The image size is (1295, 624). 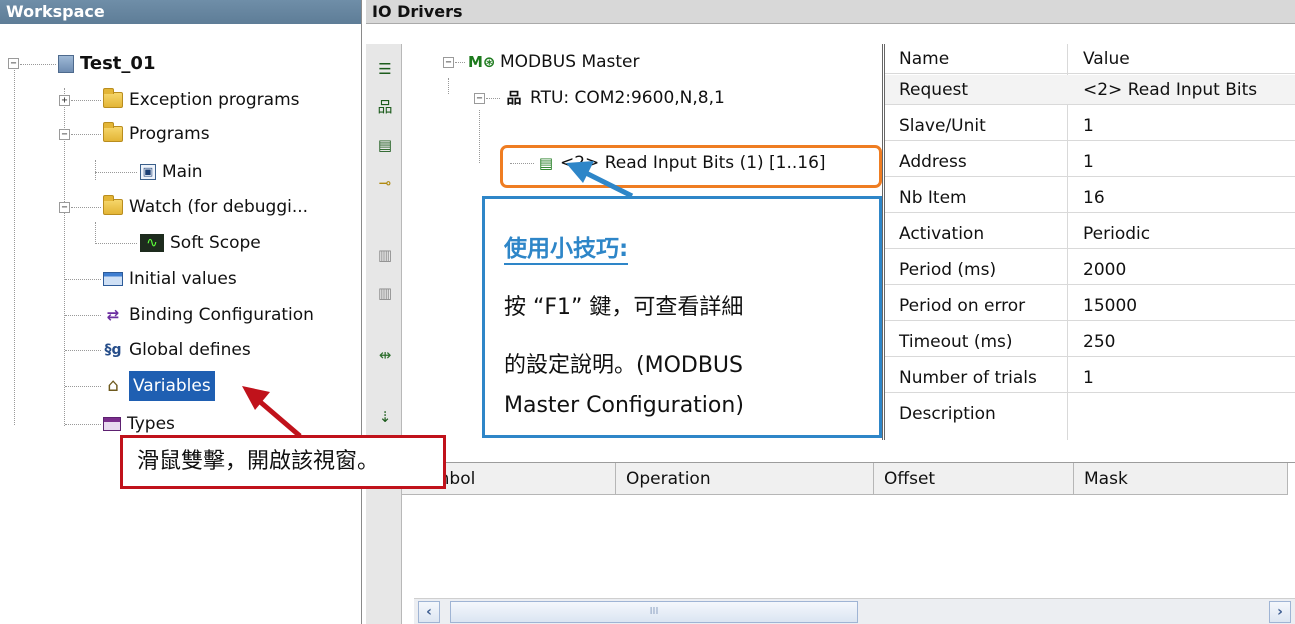 I want to click on property-row: Description, so click(x=1090, y=414).